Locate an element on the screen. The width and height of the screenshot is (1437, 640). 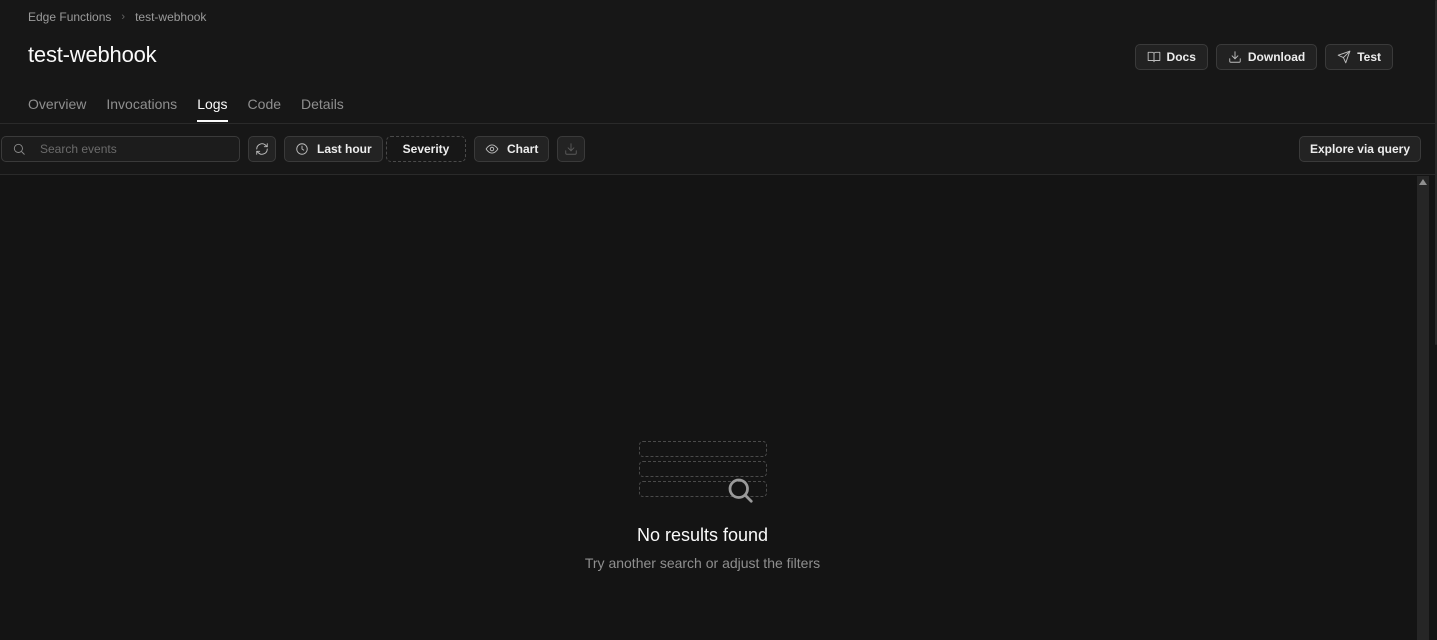
header-actions: Docs Download Test is located at coordinates (1263, 57).